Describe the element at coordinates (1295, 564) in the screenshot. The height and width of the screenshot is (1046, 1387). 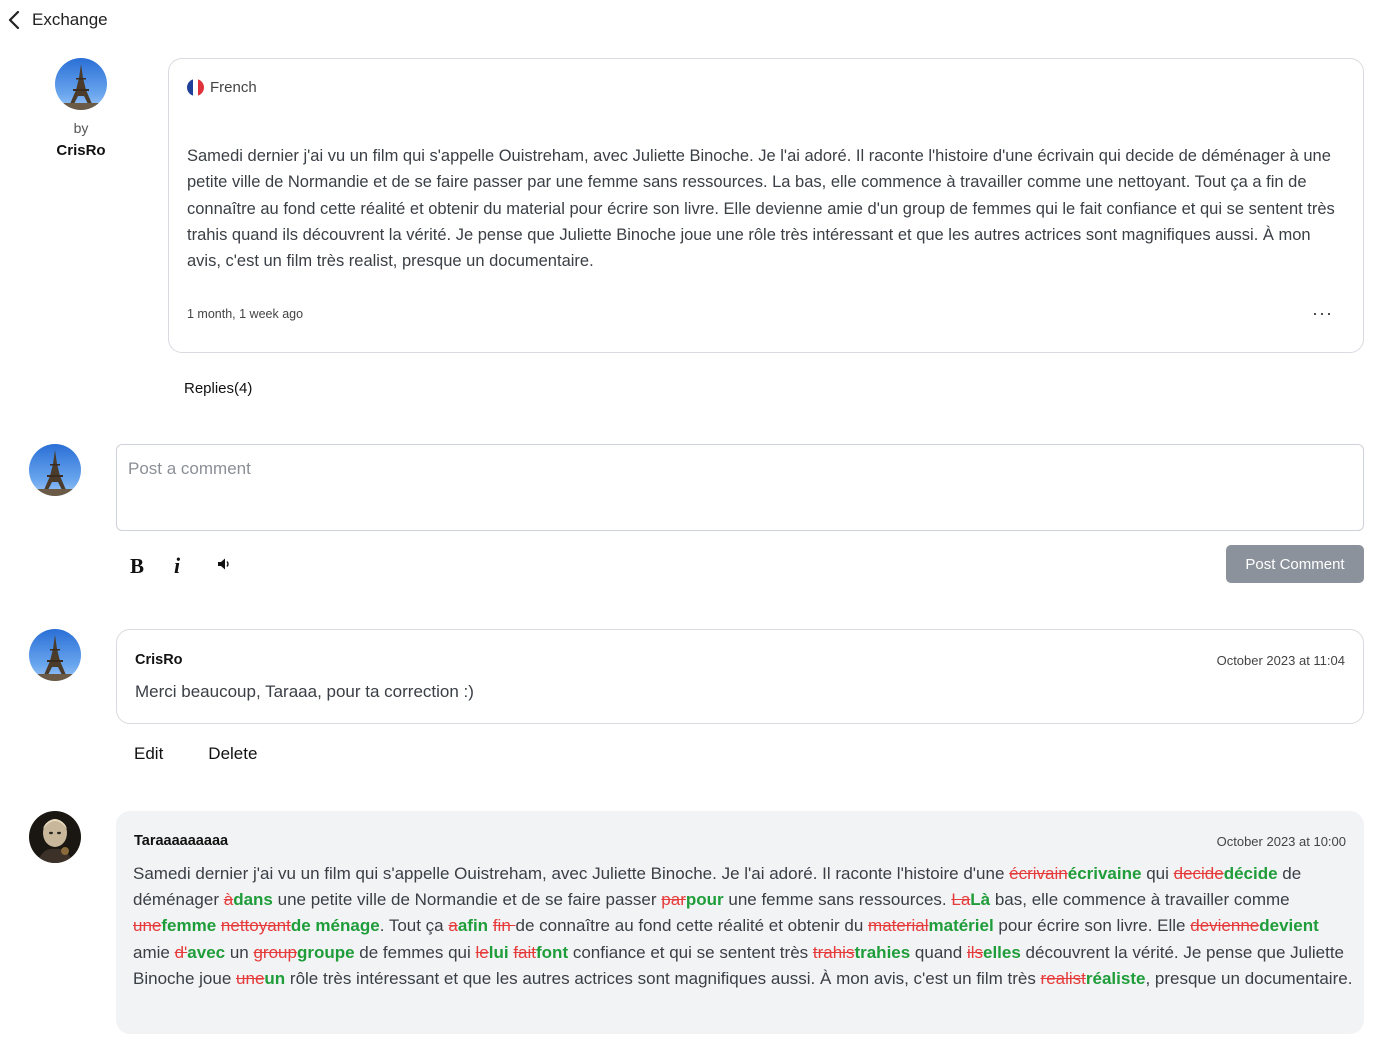
I see `post-comment-button: Post Comment` at that location.